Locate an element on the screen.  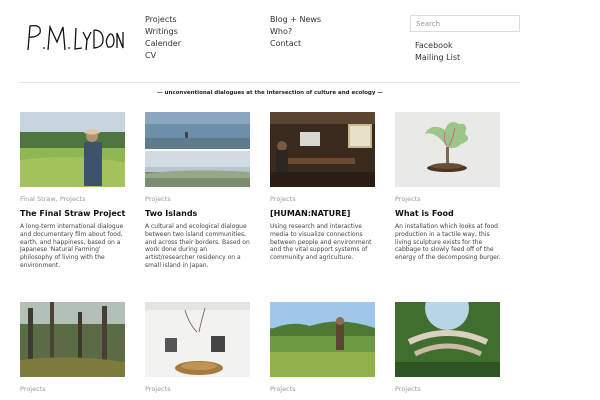
project-thumbnail-final-straw is located at coordinates (72, 149).